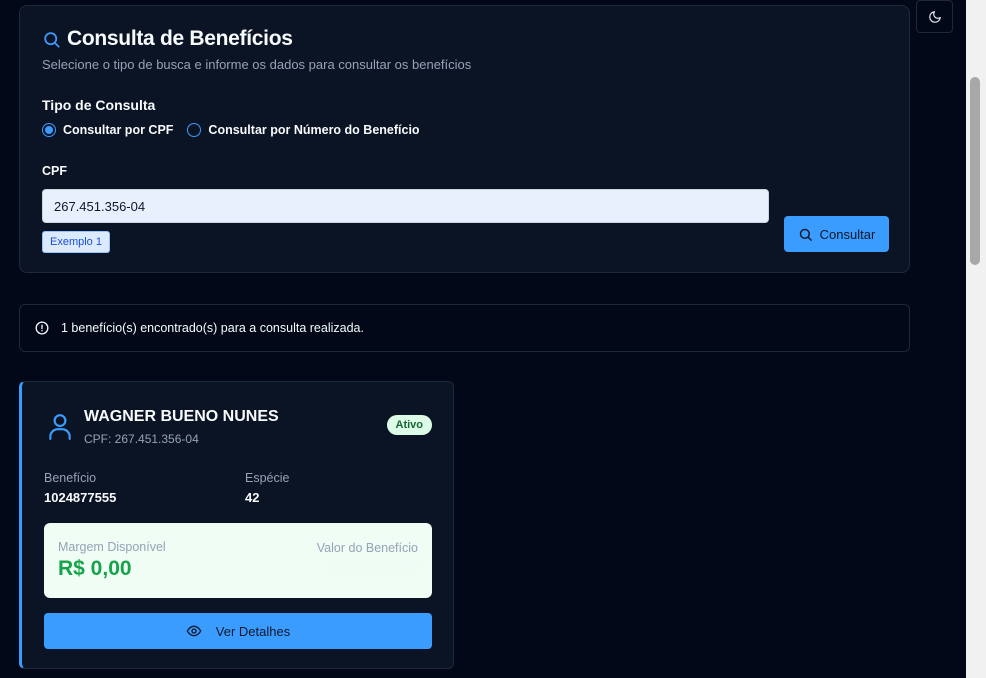  I want to click on especie-label: Espécie, so click(267, 478).